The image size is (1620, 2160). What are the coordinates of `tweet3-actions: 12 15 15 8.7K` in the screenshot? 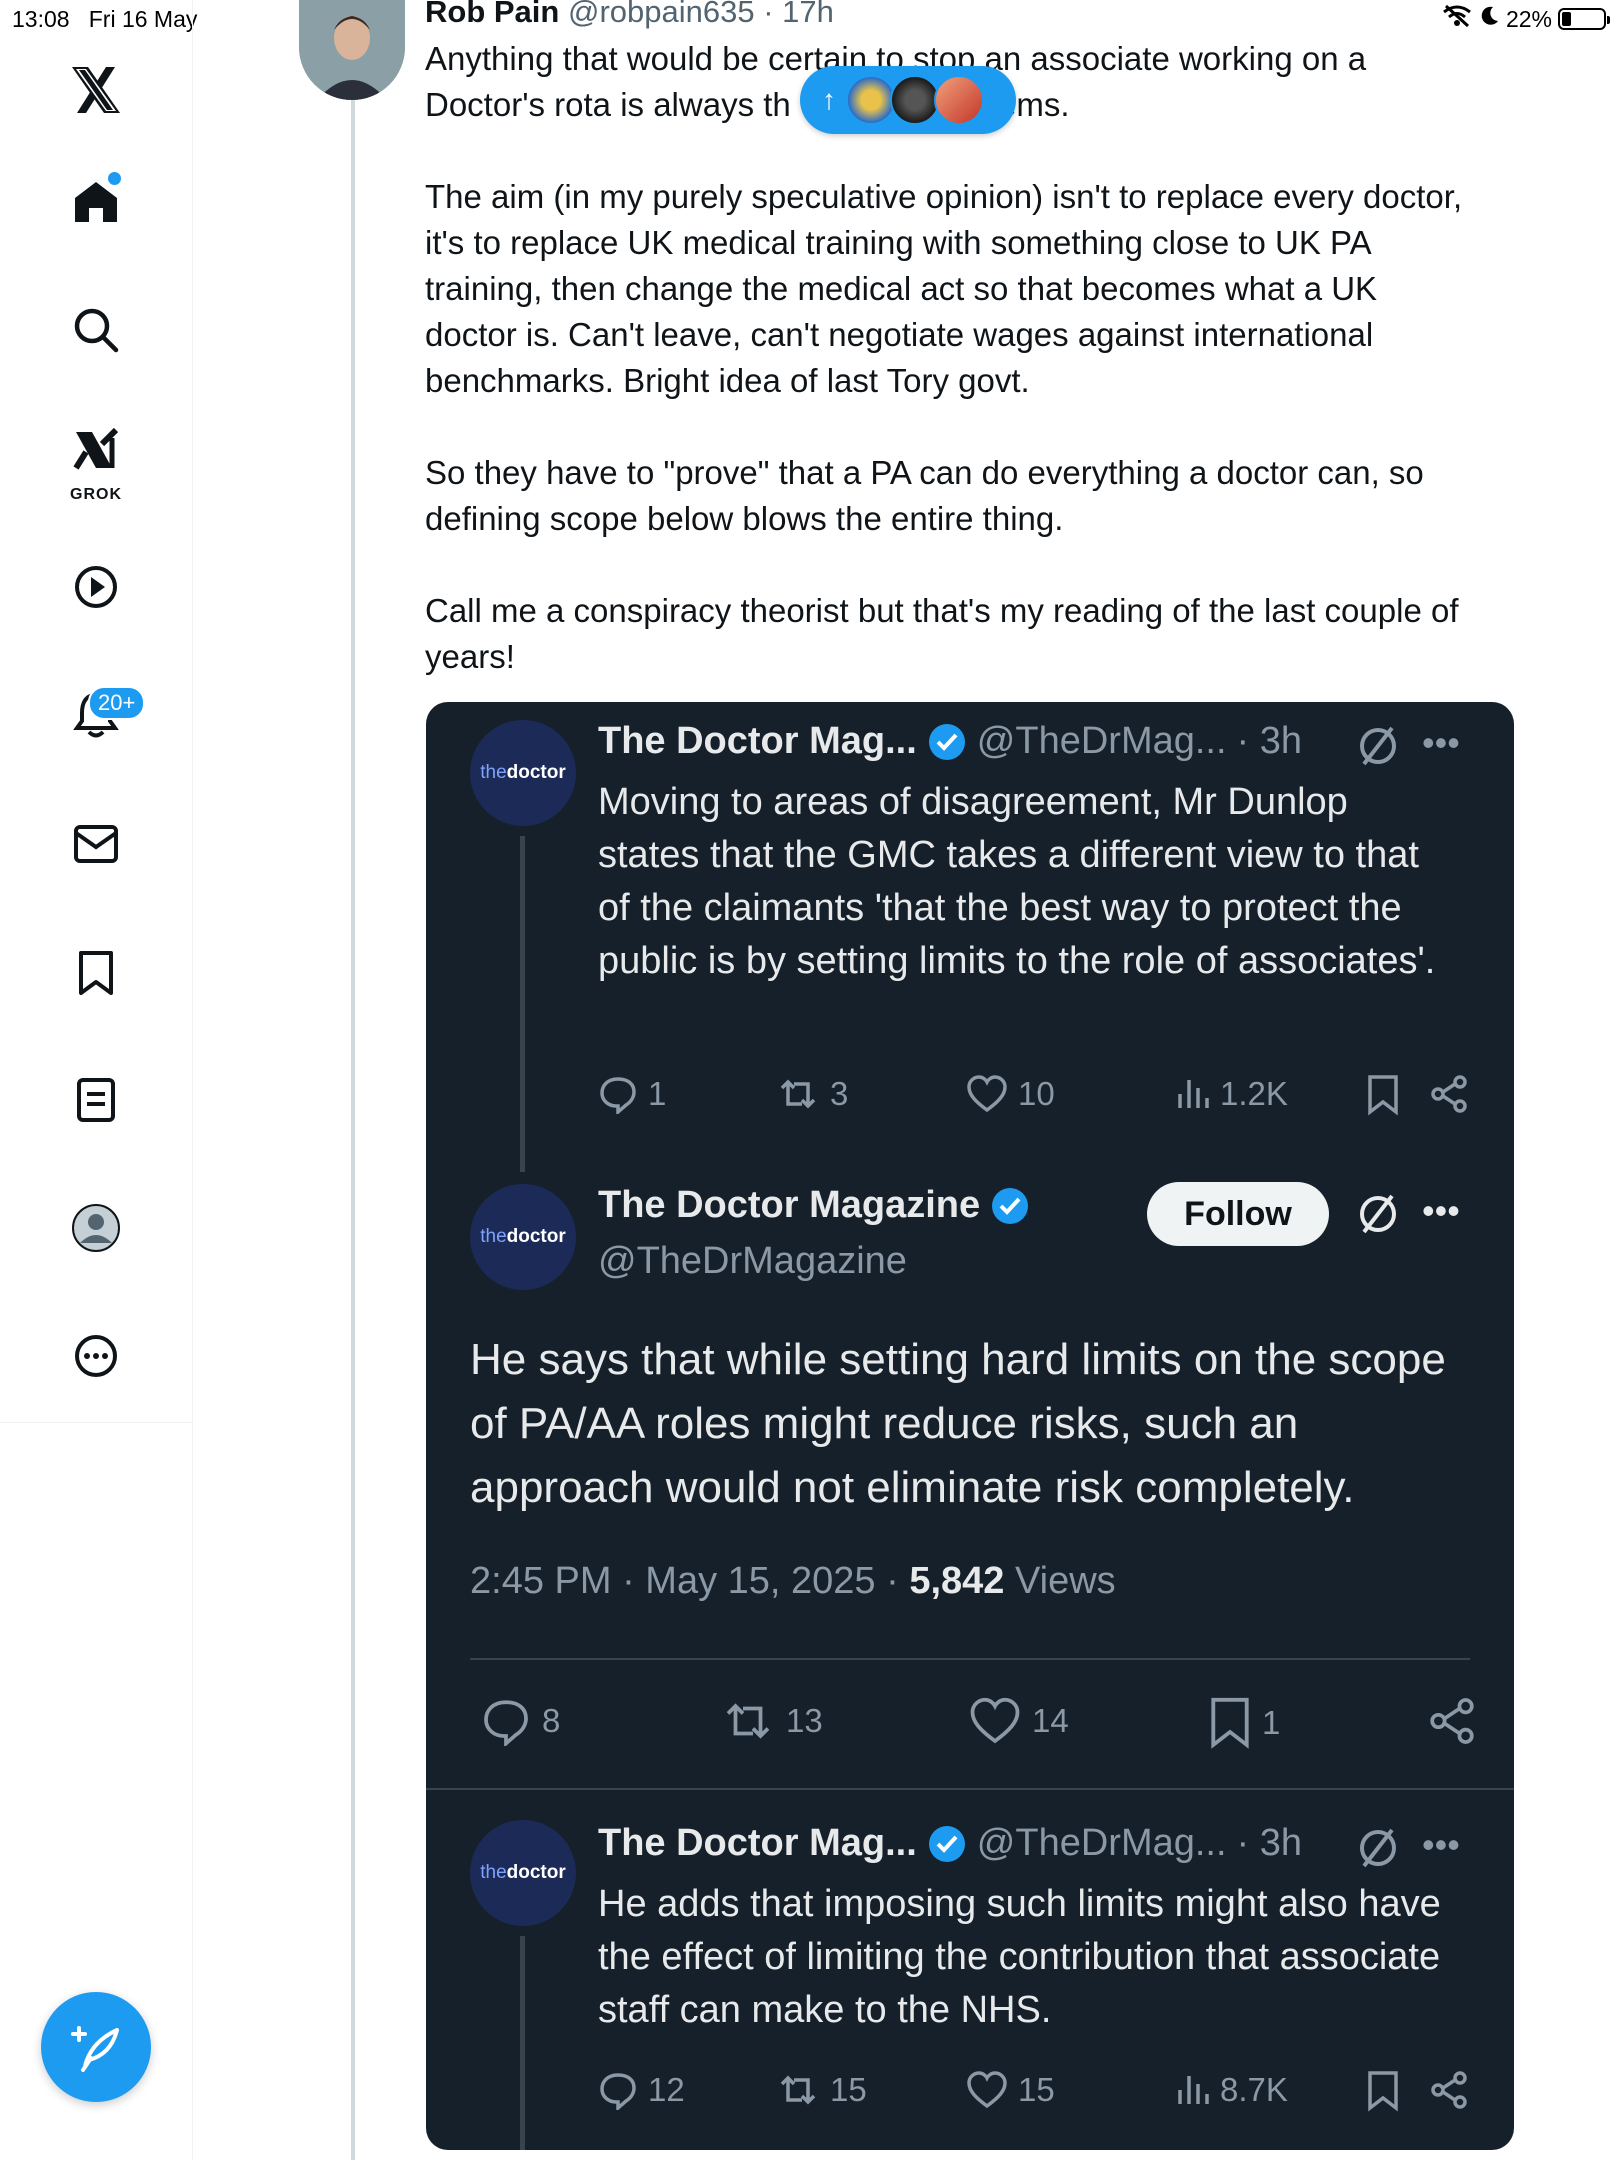 It's located at (1038, 2095).